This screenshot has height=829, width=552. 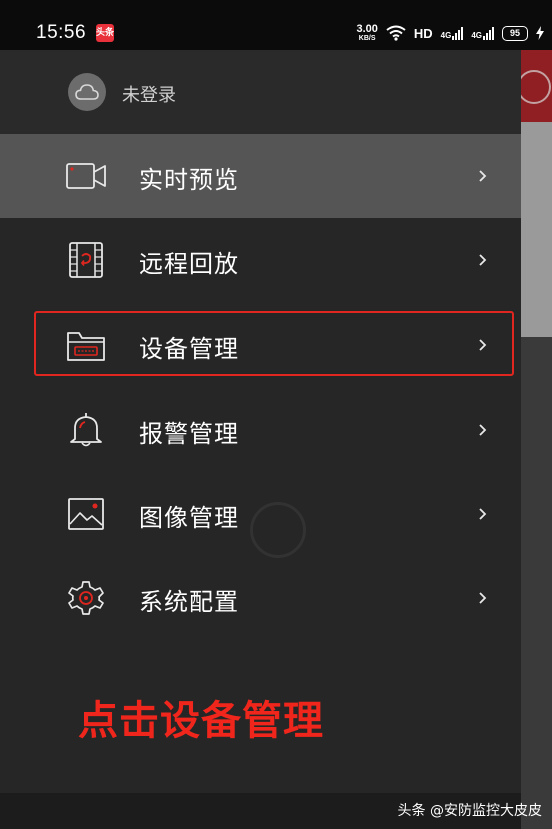 What do you see at coordinates (540, 33) in the screenshot?
I see `charging-icon` at bounding box center [540, 33].